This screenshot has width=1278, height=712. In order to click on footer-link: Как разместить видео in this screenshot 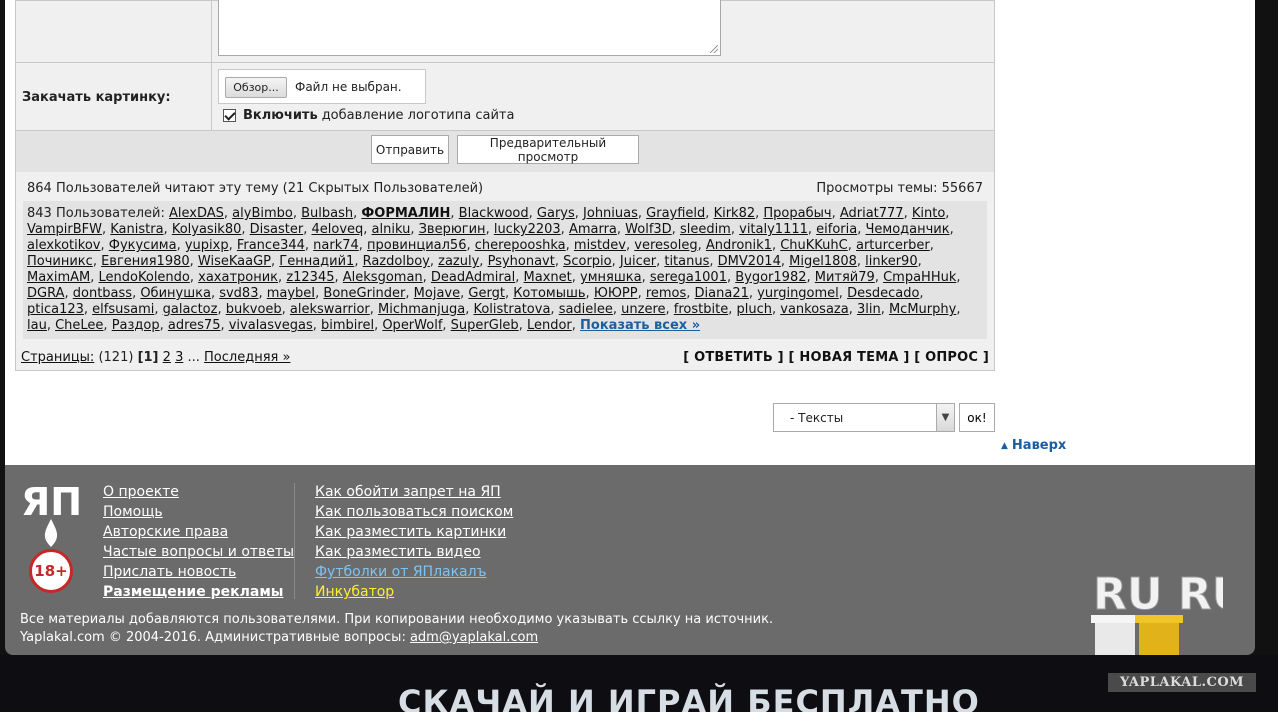, I will do `click(414, 552)`.